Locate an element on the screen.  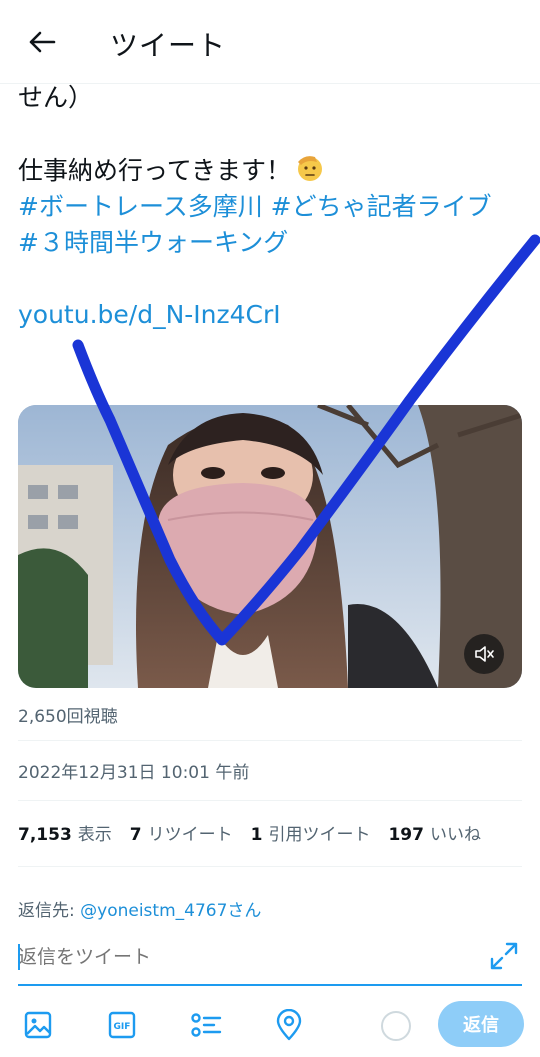
youtube-link: youtu.be/d_N-Inz4CrI is located at coordinates (149, 314).